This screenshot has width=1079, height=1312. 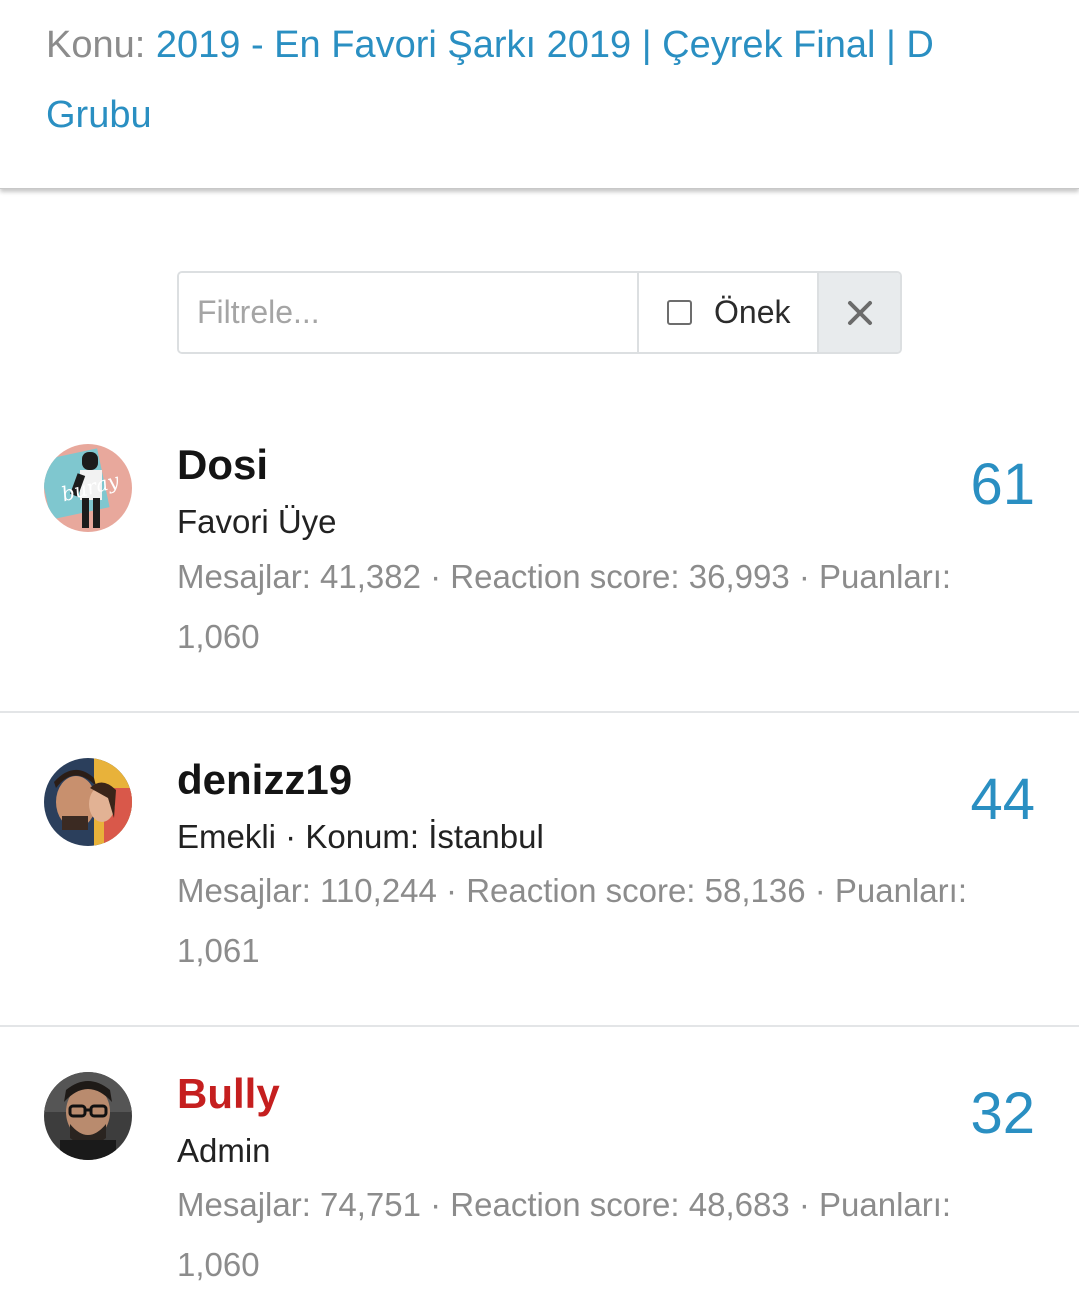 I want to click on member-user-title: Emekli · Konum: İstanbul, so click(x=360, y=836).